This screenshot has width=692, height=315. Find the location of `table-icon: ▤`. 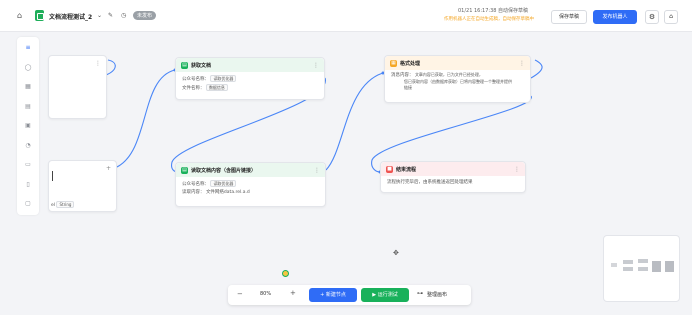

table-icon: ▤ is located at coordinates (28, 106).